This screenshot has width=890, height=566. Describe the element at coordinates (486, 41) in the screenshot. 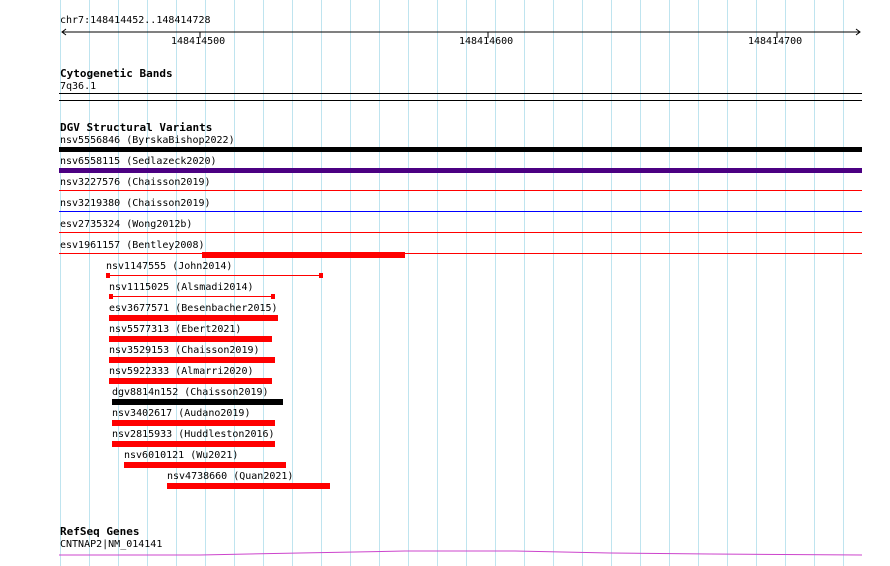

I see `ruler-tick-label: 148414600` at that location.